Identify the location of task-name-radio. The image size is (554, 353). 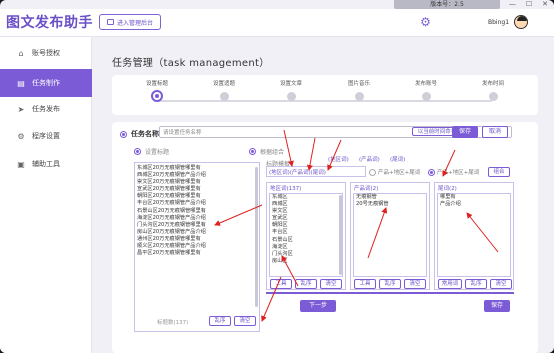
(123, 134).